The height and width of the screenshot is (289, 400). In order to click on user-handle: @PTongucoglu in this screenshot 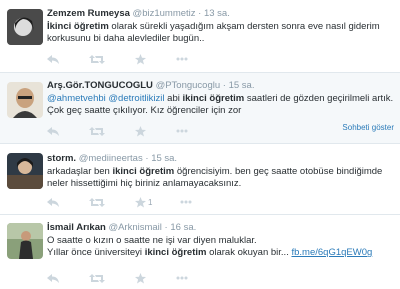, I will do `click(188, 85)`.